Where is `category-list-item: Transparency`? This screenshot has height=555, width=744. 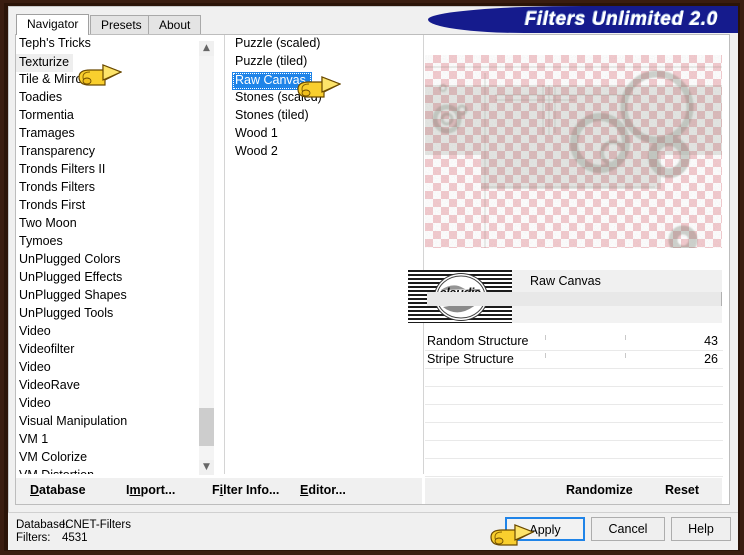
category-list-item: Transparency is located at coordinates (116, 152).